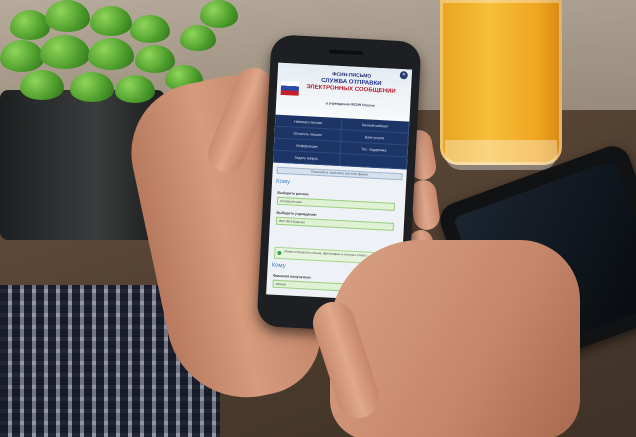  What do you see at coordinates (279, 253) in the screenshot?
I see `check-icon` at bounding box center [279, 253].